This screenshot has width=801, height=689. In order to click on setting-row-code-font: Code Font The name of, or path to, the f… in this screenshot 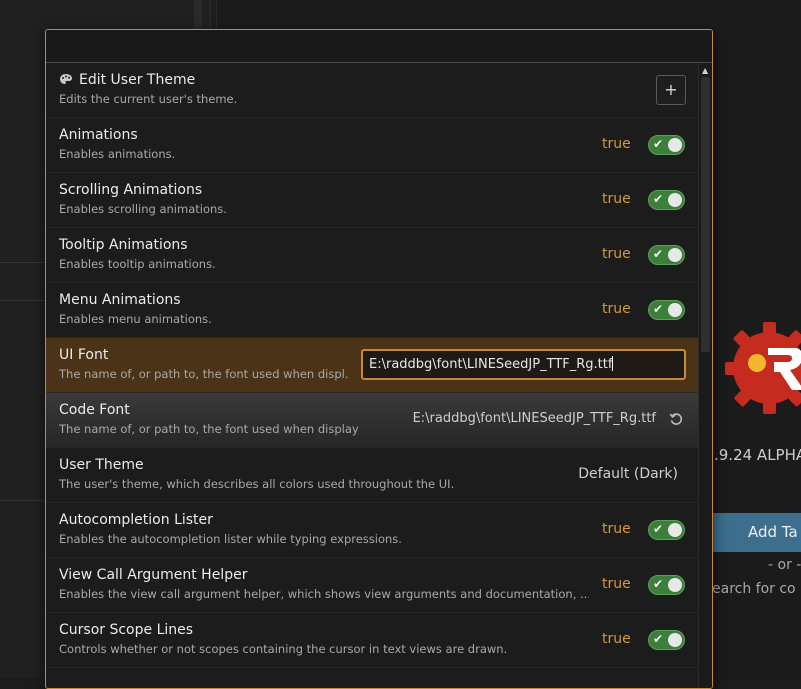, I will do `click(372, 420)`.